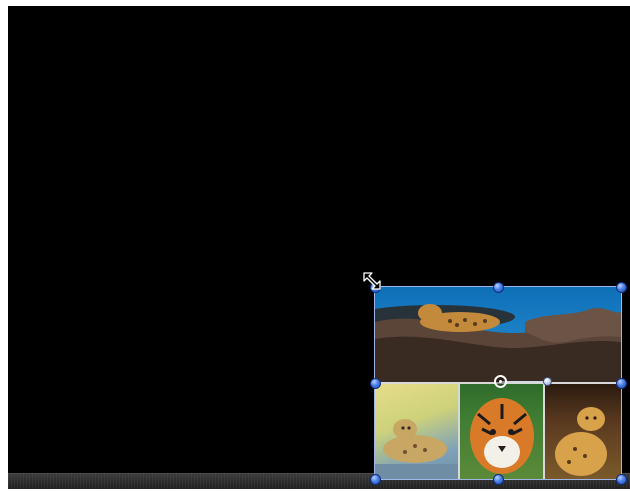 Image resolution: width=630 pixels, height=491 pixels. I want to click on photo-leopard-branch, so click(498, 334).